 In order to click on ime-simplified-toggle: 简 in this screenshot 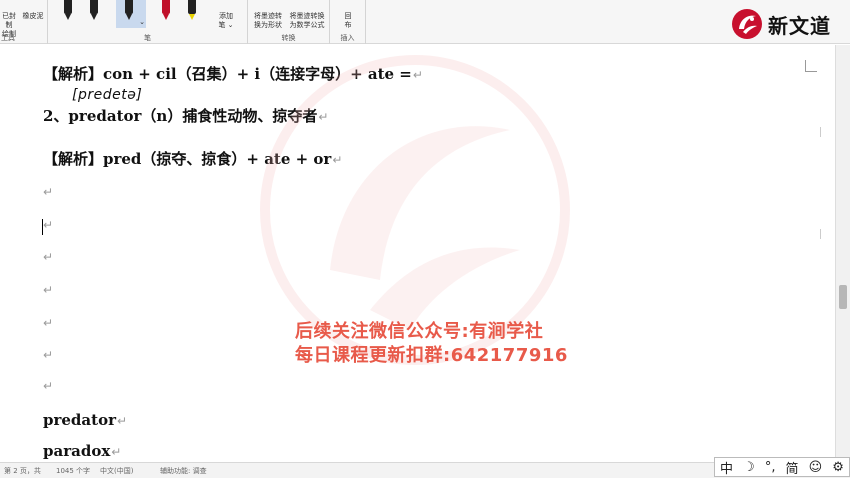, I will do `click(792, 467)`.